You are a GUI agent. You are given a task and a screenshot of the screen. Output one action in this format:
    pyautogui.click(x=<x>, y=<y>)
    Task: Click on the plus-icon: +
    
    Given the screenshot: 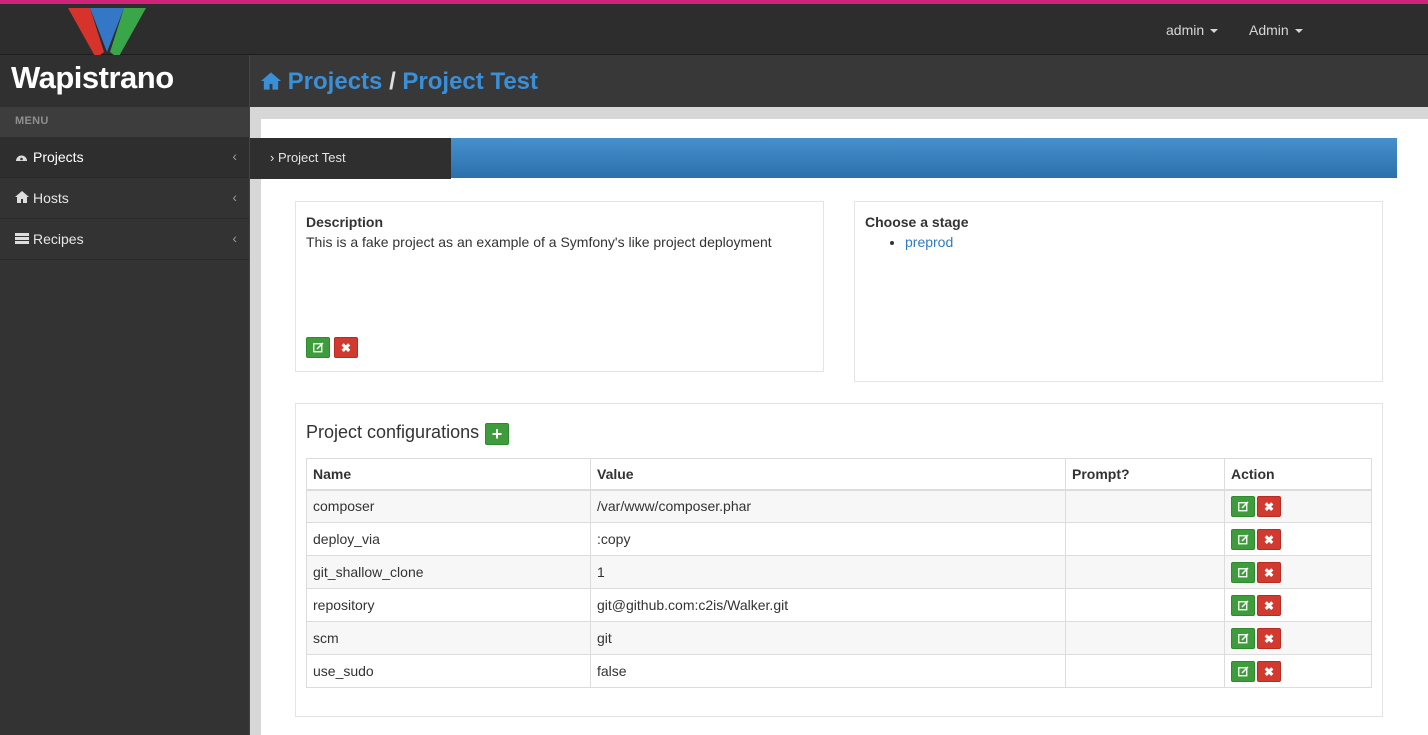 What is the action you would take?
    pyautogui.click(x=497, y=434)
    